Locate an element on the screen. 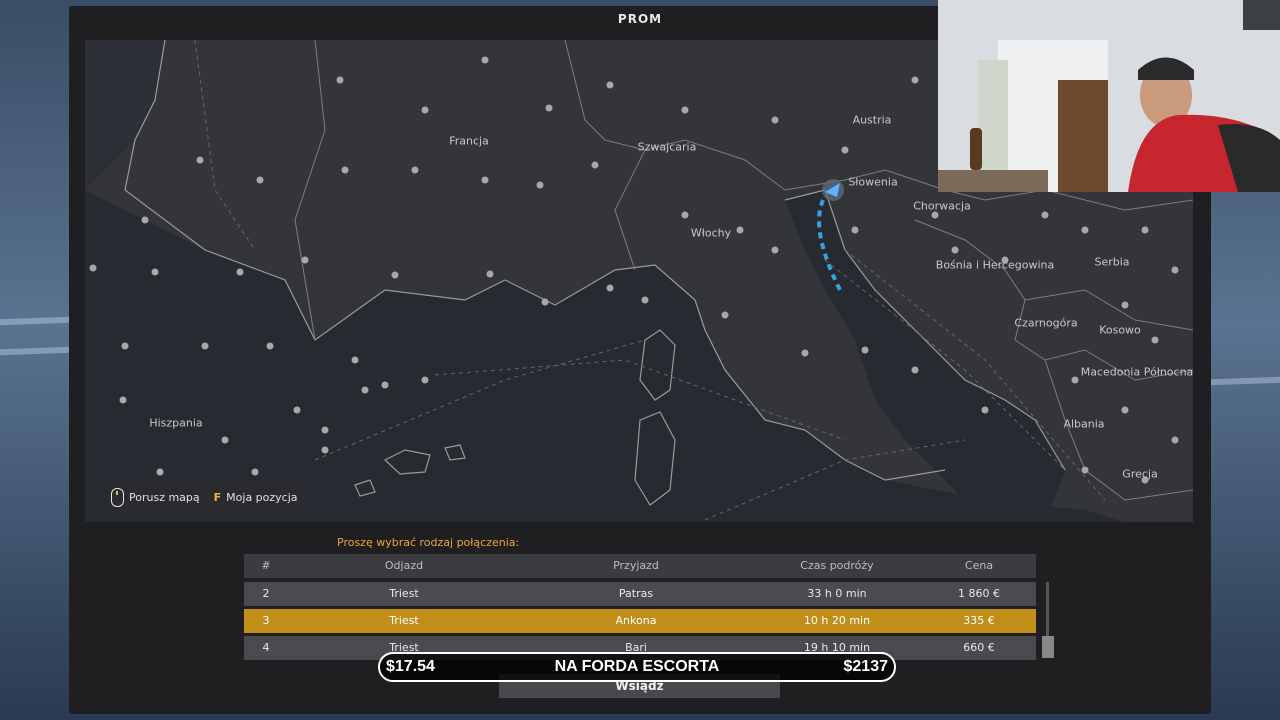 Image resolution: width=1280 pixels, height=720 pixels. row-travel-time: 10 h 20 min is located at coordinates (837, 620).